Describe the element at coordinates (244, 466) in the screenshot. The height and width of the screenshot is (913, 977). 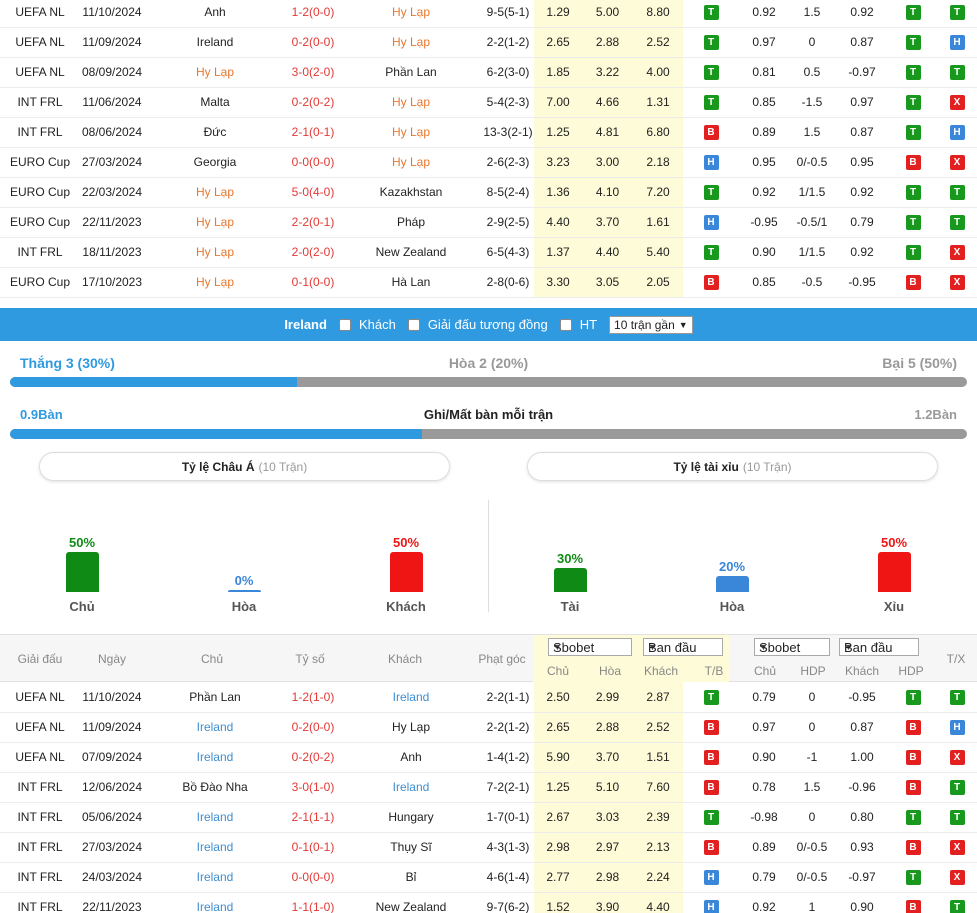
I see `asian-handicap-pill: Tỷ lệ Châu Á (10 Trận)` at that location.